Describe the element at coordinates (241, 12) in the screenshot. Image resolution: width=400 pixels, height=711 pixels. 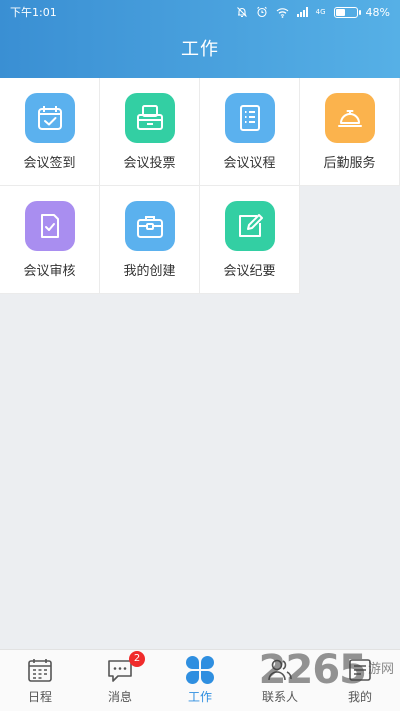
I see `mute-bell-icon` at that location.